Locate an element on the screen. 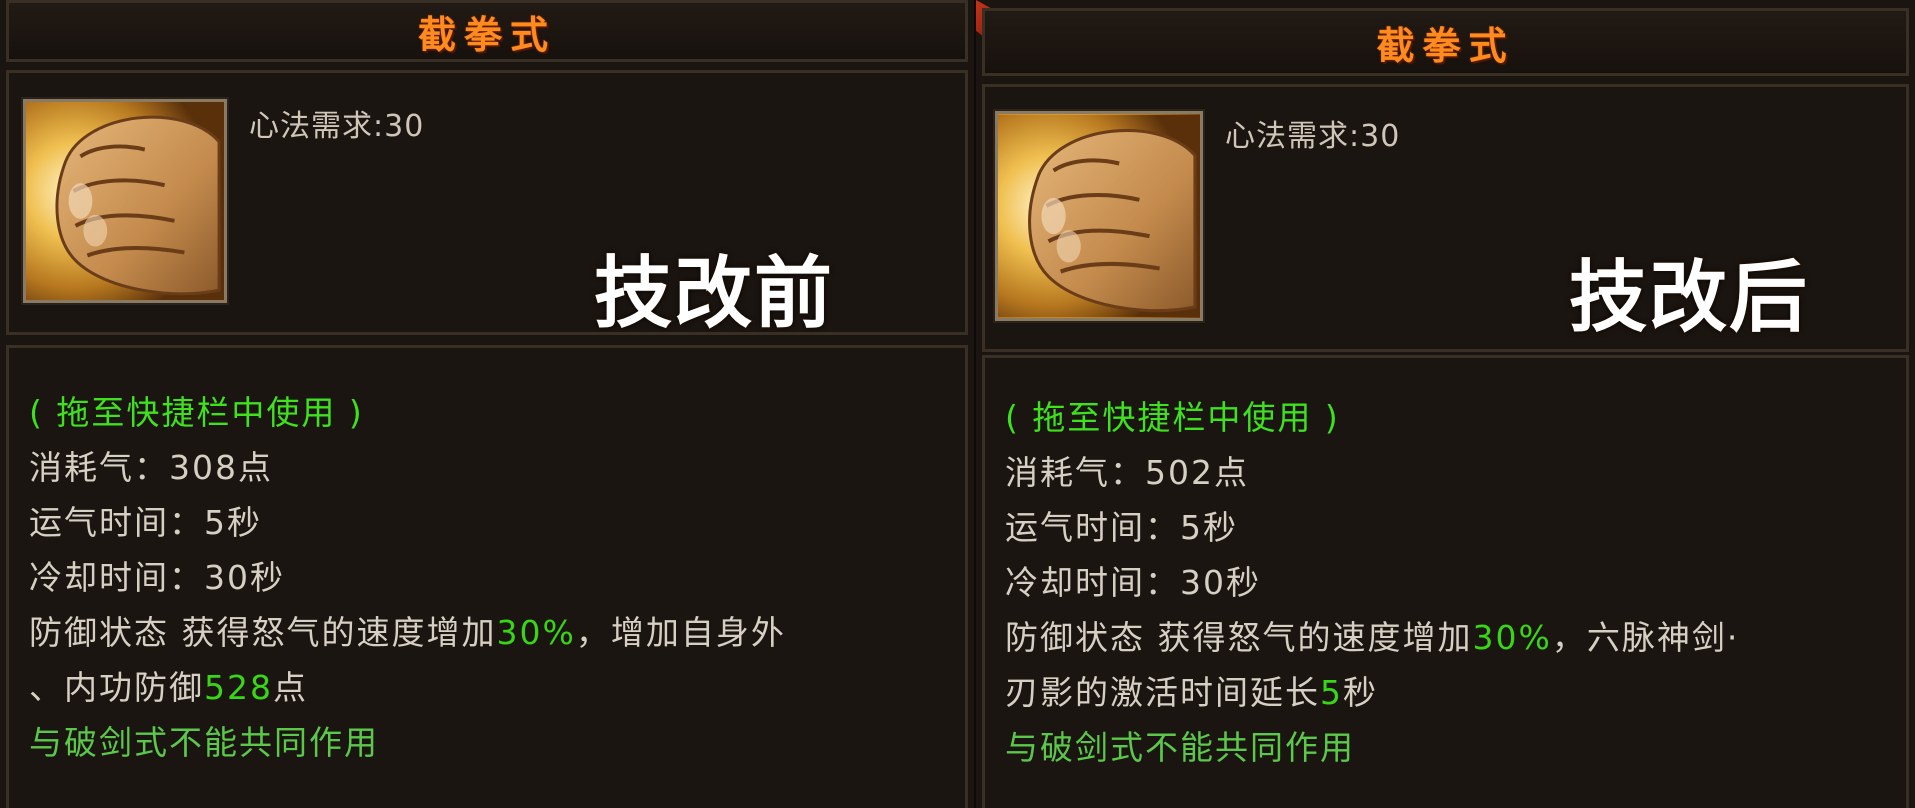 This screenshot has width=1915, height=808. effect-suffix: ，六脉神剑· is located at coordinates (1645, 637).